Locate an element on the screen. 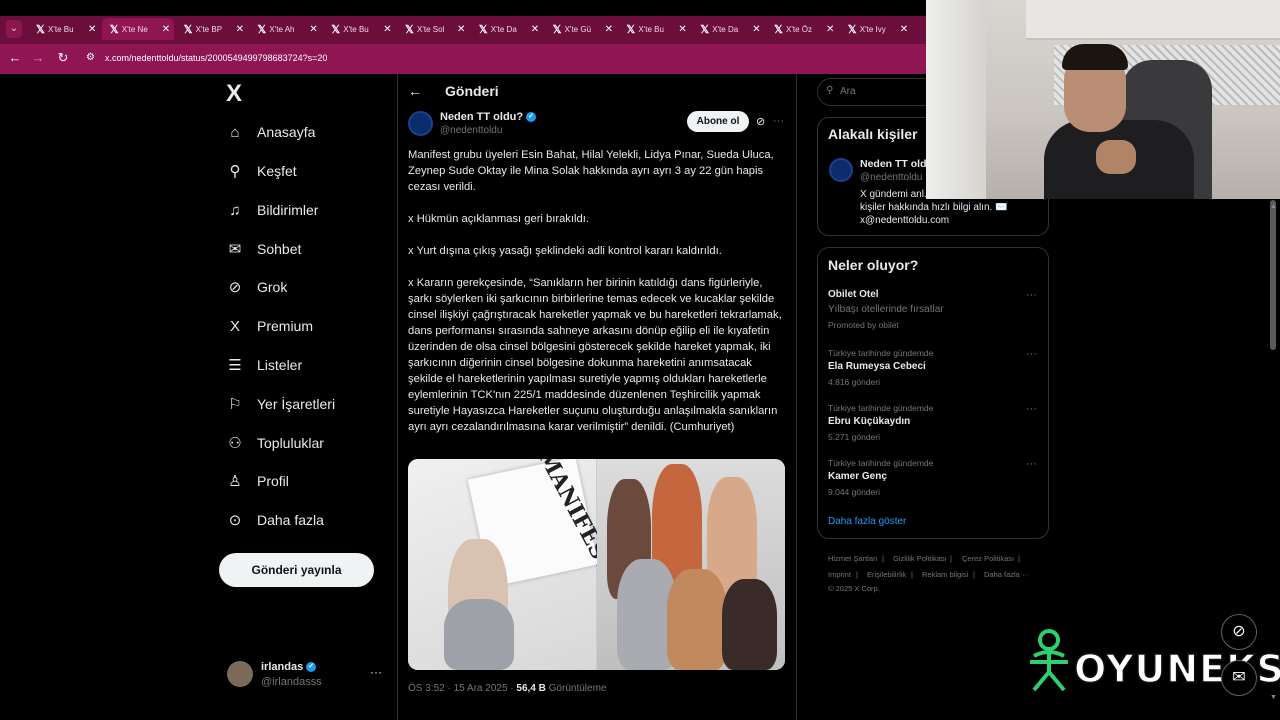 The image size is (1280, 720). verified-badge-icon: ✓ is located at coordinates (311, 667).